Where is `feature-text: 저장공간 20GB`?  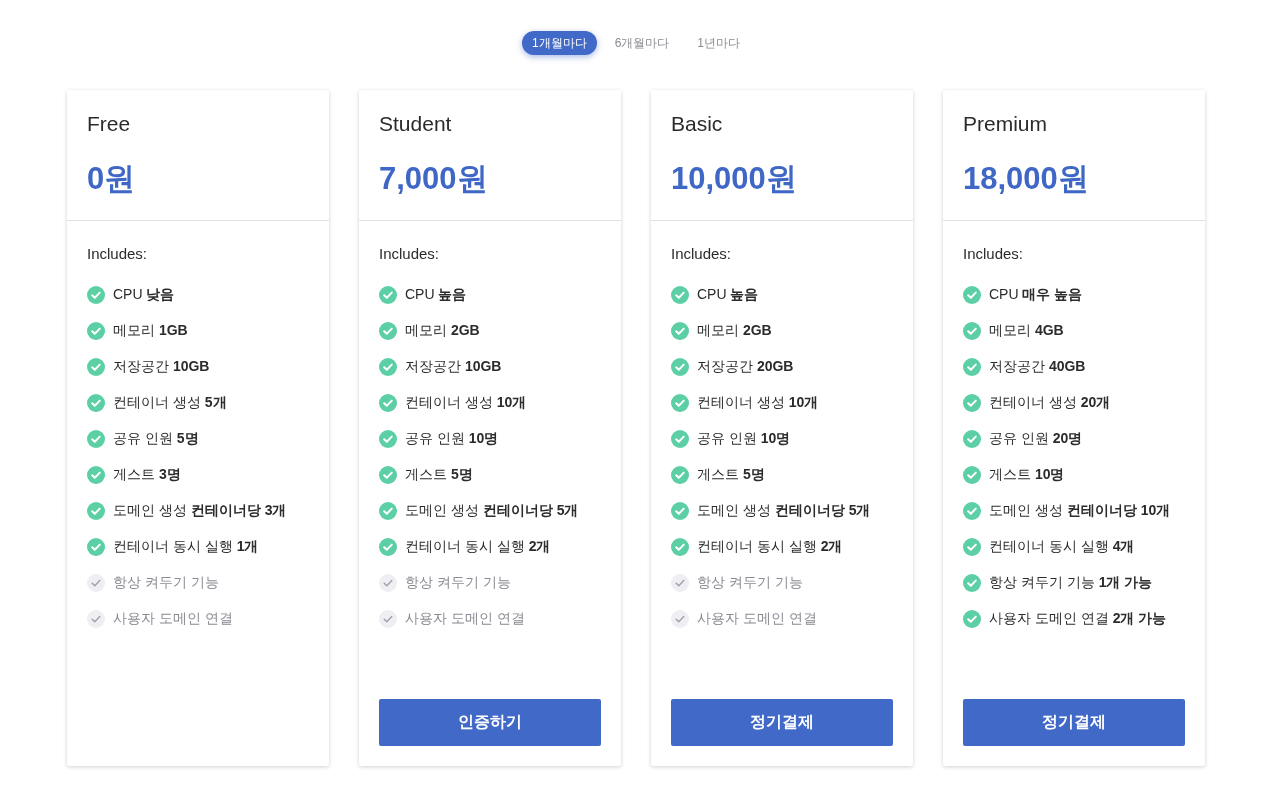
feature-text: 저장공간 20GB is located at coordinates (745, 367).